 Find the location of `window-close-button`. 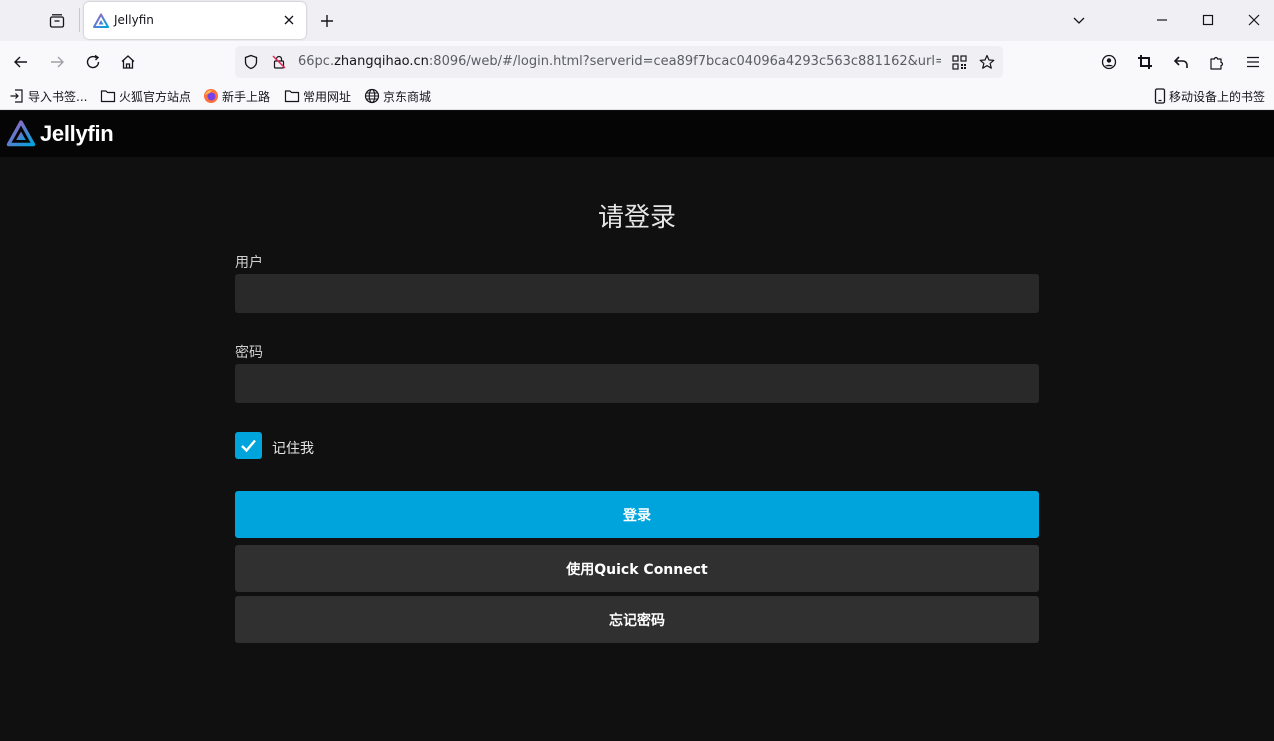

window-close-button is located at coordinates (1254, 20).